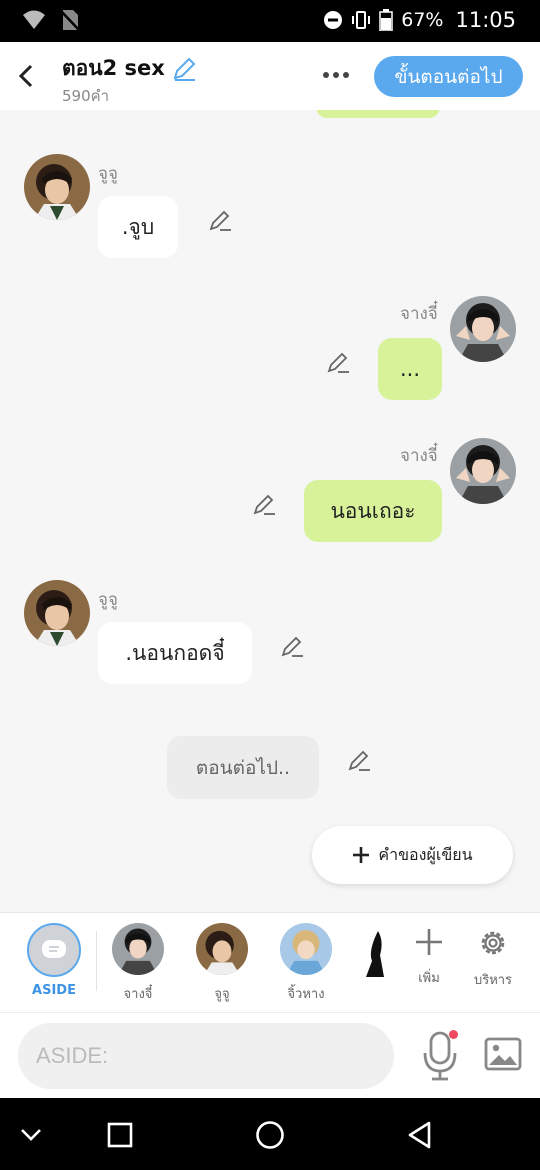  Describe the element at coordinates (361, 20) in the screenshot. I see `vibrate-icon` at that location.